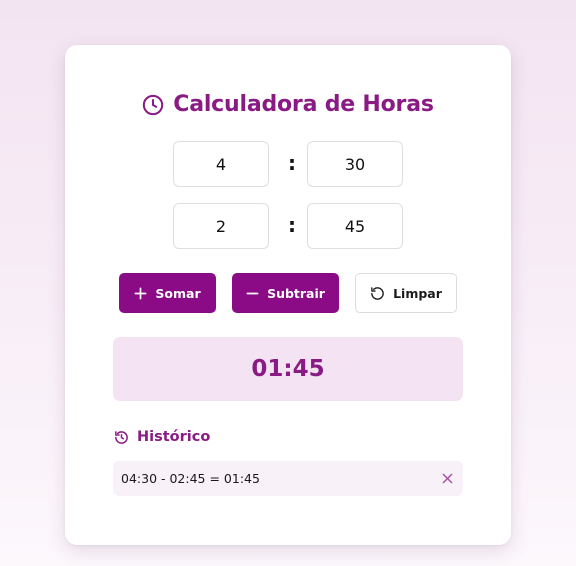  I want to click on close-icon, so click(447, 479).